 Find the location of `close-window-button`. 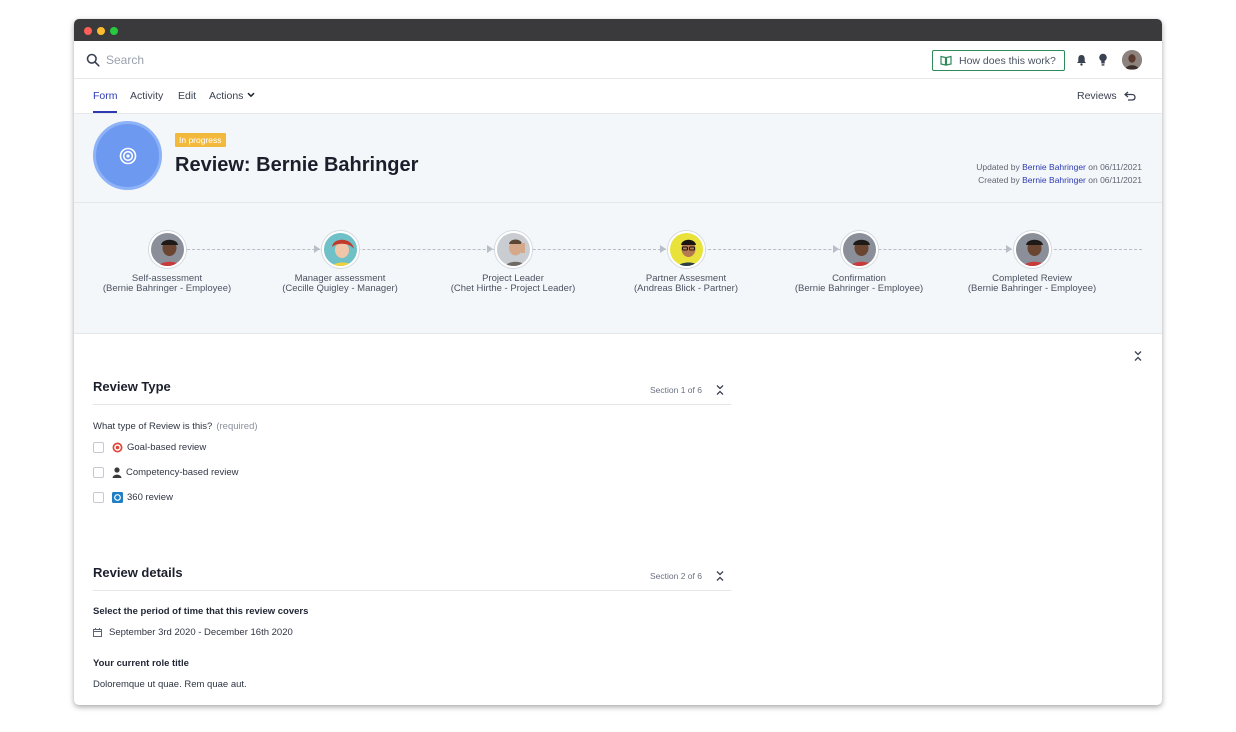

close-window-button is located at coordinates (88, 31).